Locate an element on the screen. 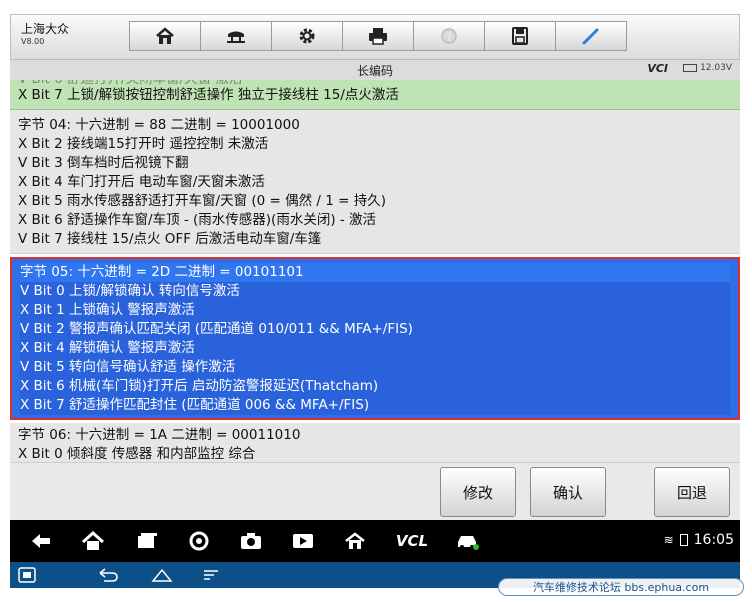  watermark: 汽车维修技术论坛 bbs.ephua.com is located at coordinates (621, 587).